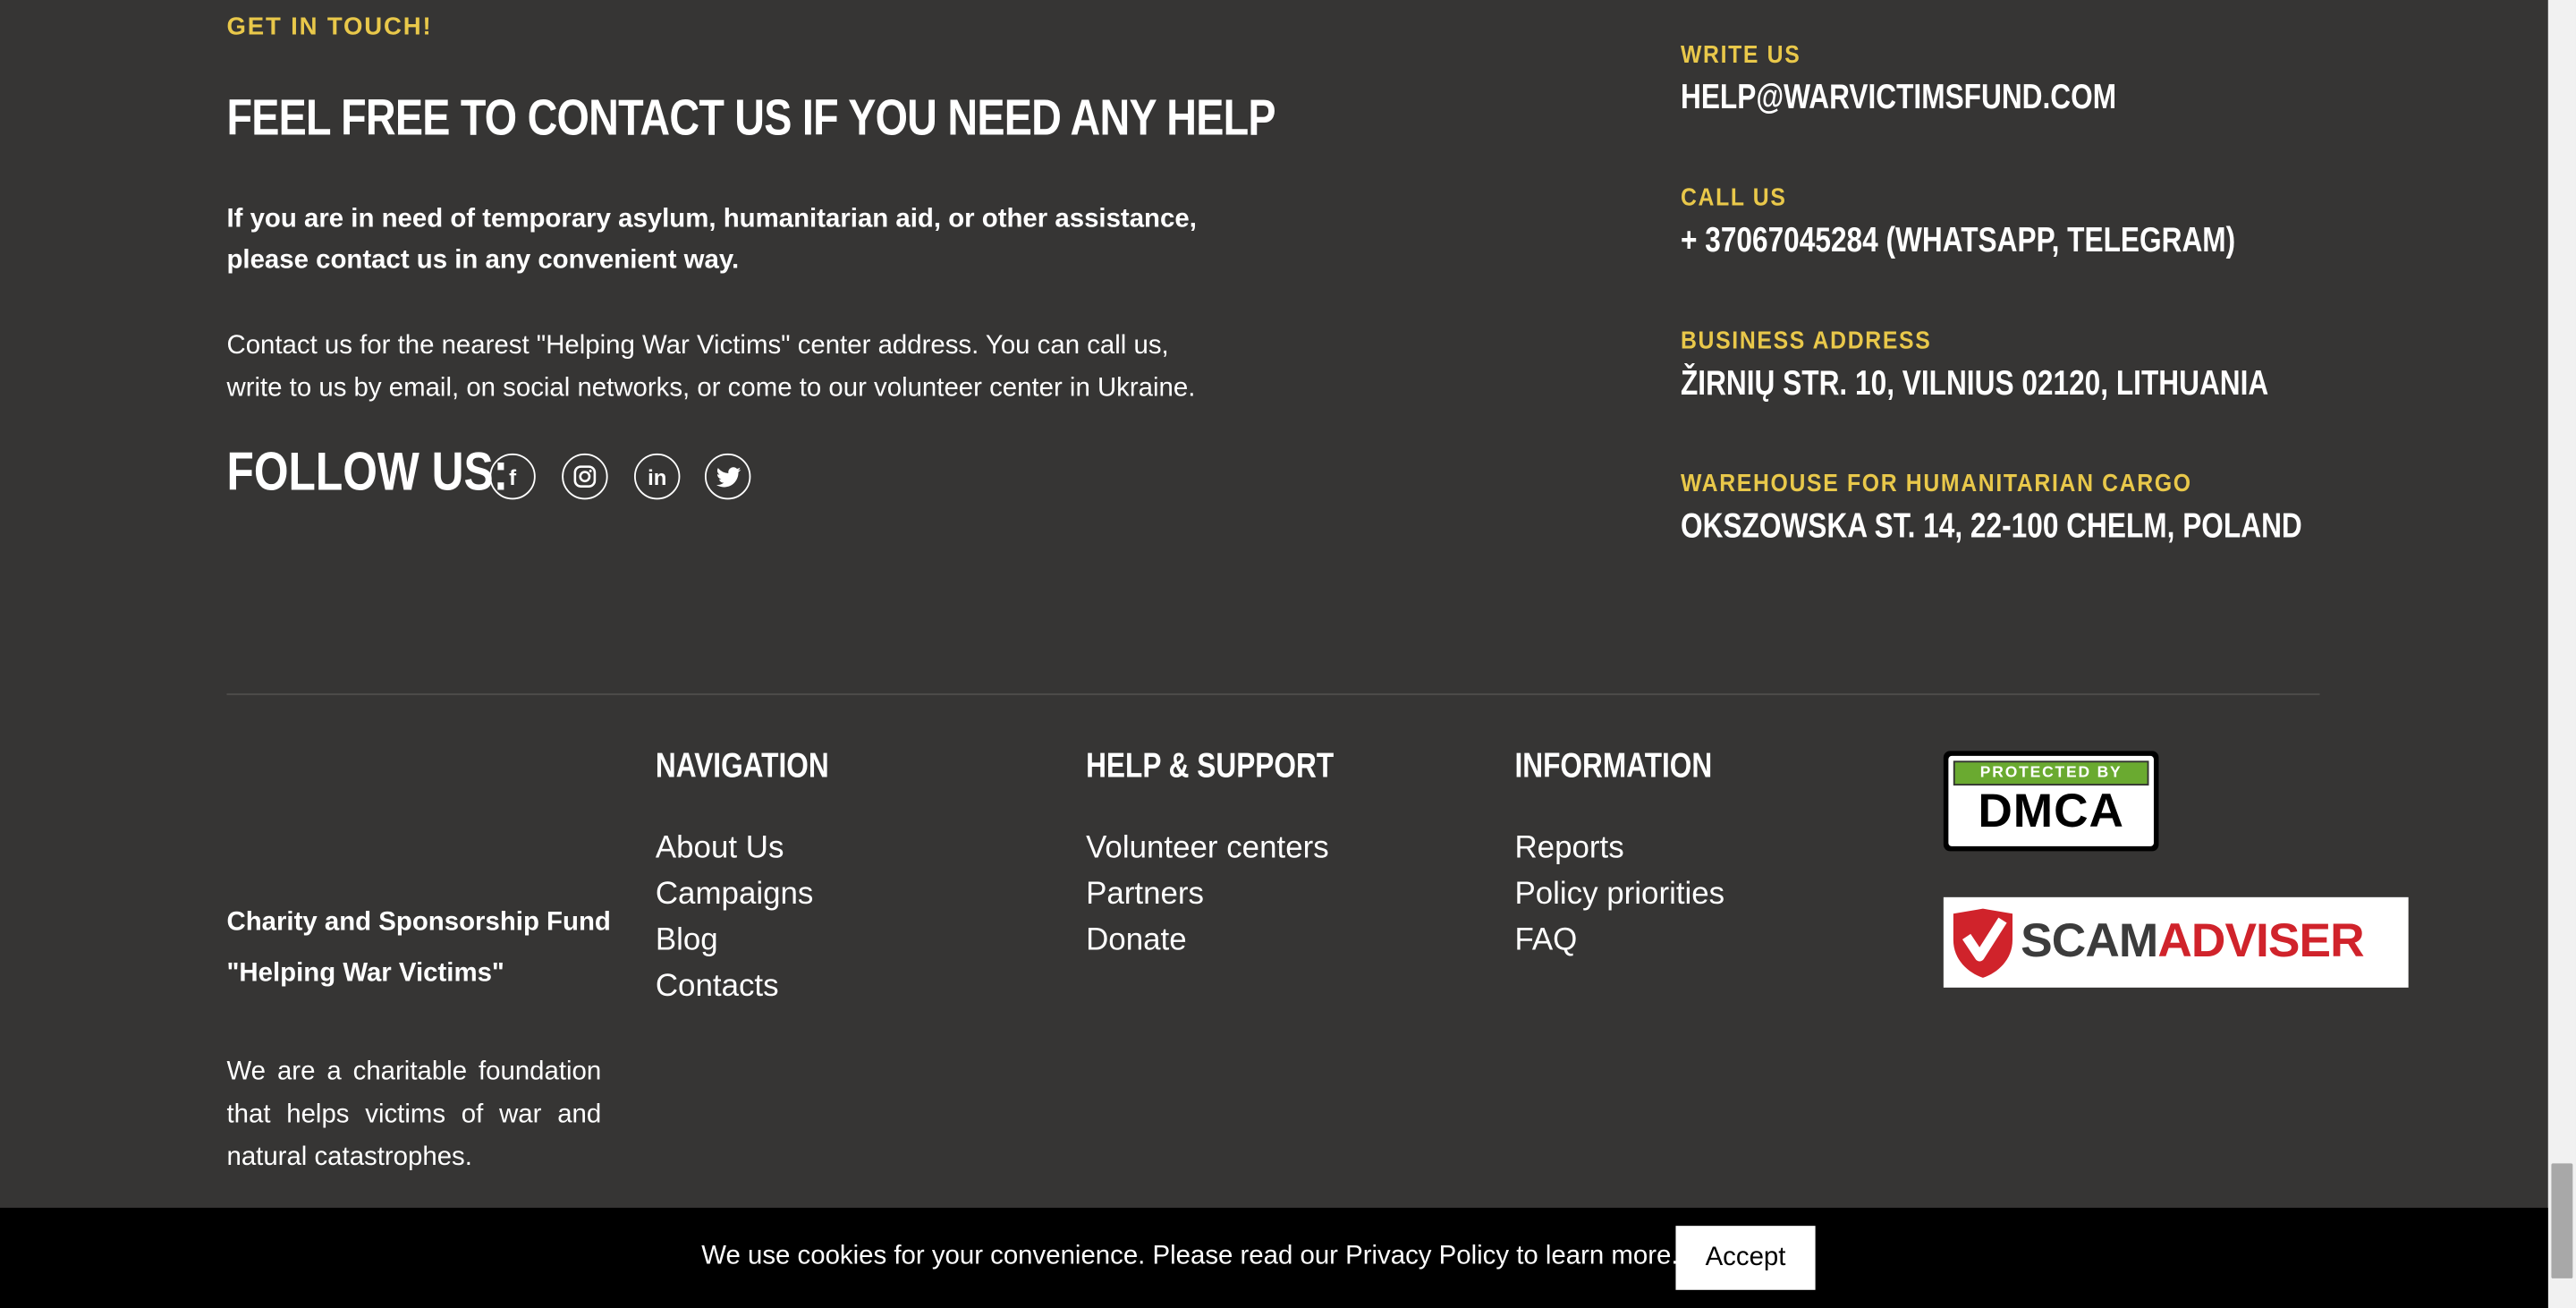  Describe the element at coordinates (329, 27) in the screenshot. I see `section-eyebrow: GET IN TOUCH!` at that location.